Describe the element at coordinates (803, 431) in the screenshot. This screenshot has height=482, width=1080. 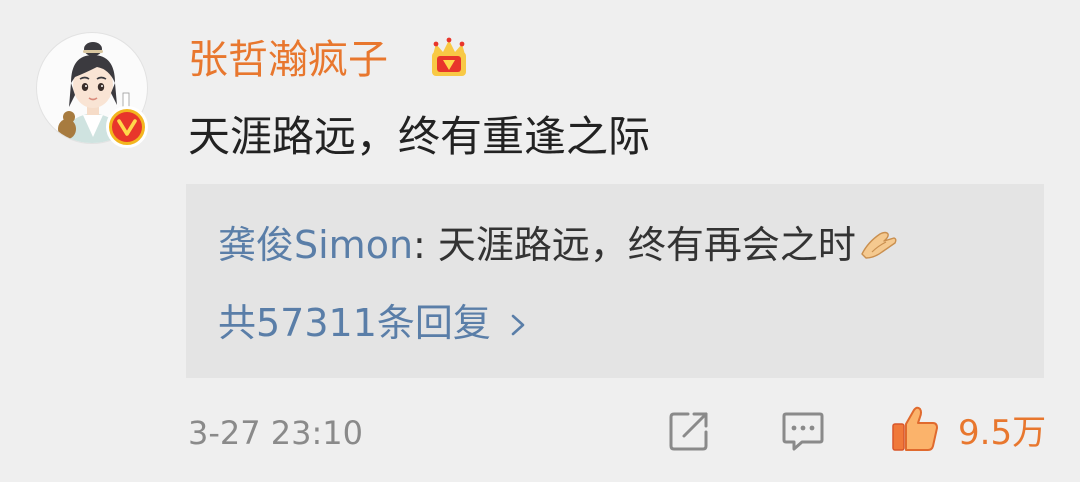
I see `comment-icon` at that location.